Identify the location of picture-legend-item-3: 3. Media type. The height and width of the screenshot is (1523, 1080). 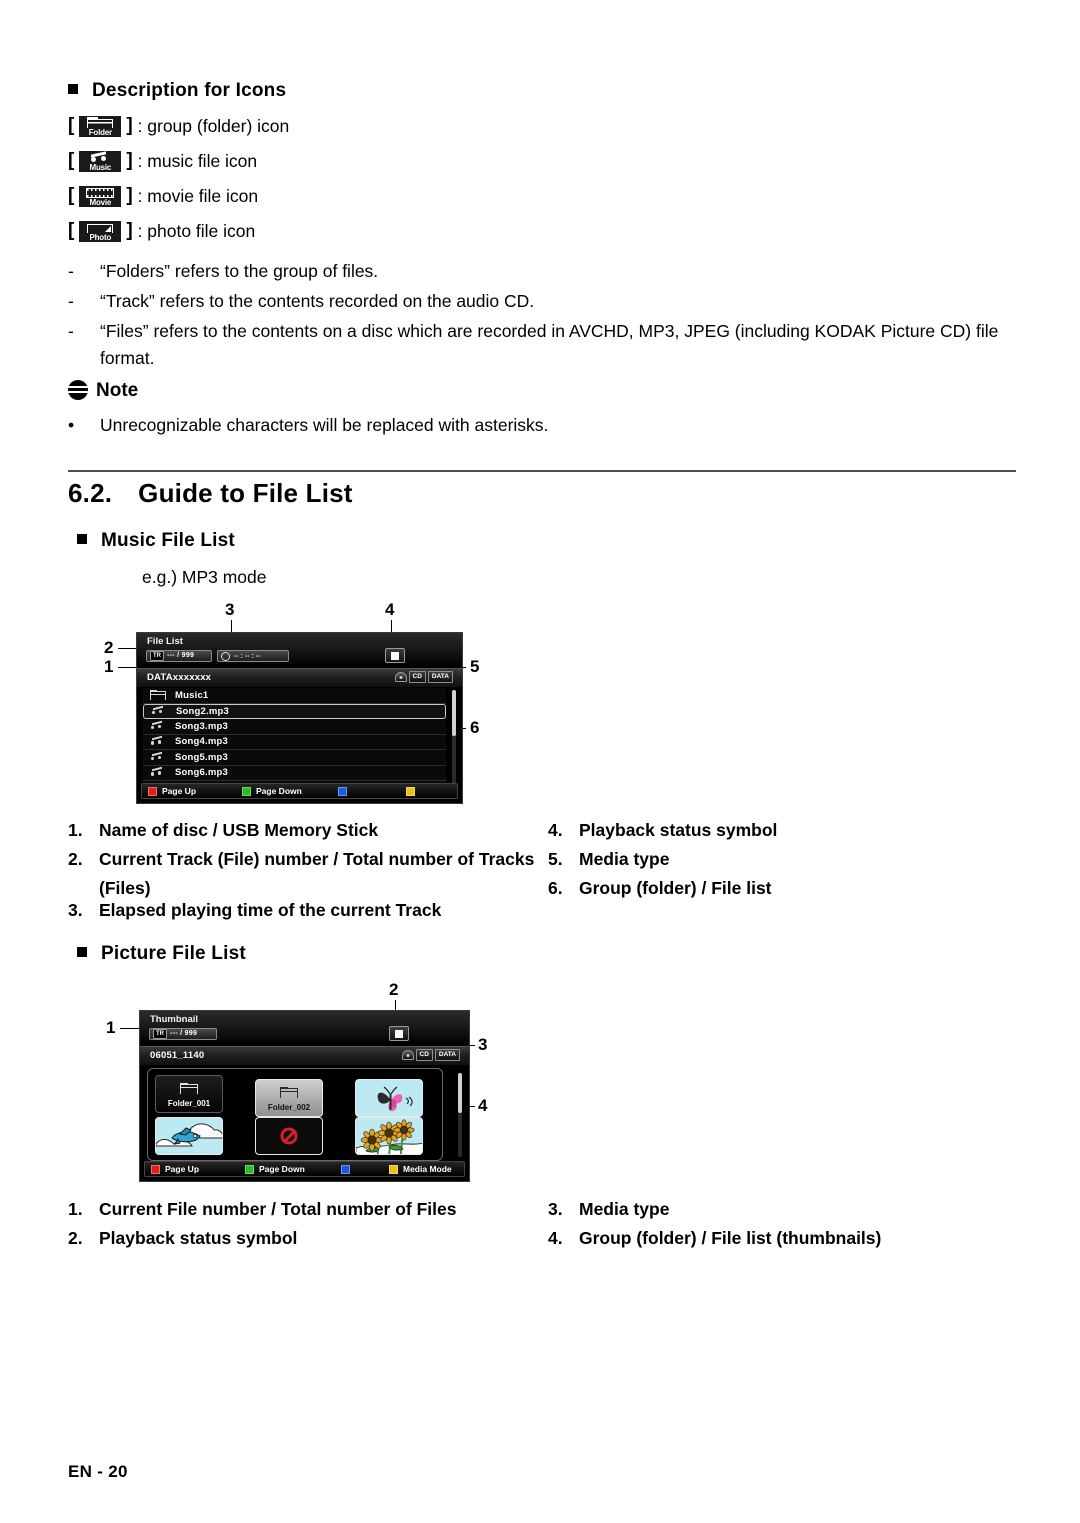
(609, 1209).